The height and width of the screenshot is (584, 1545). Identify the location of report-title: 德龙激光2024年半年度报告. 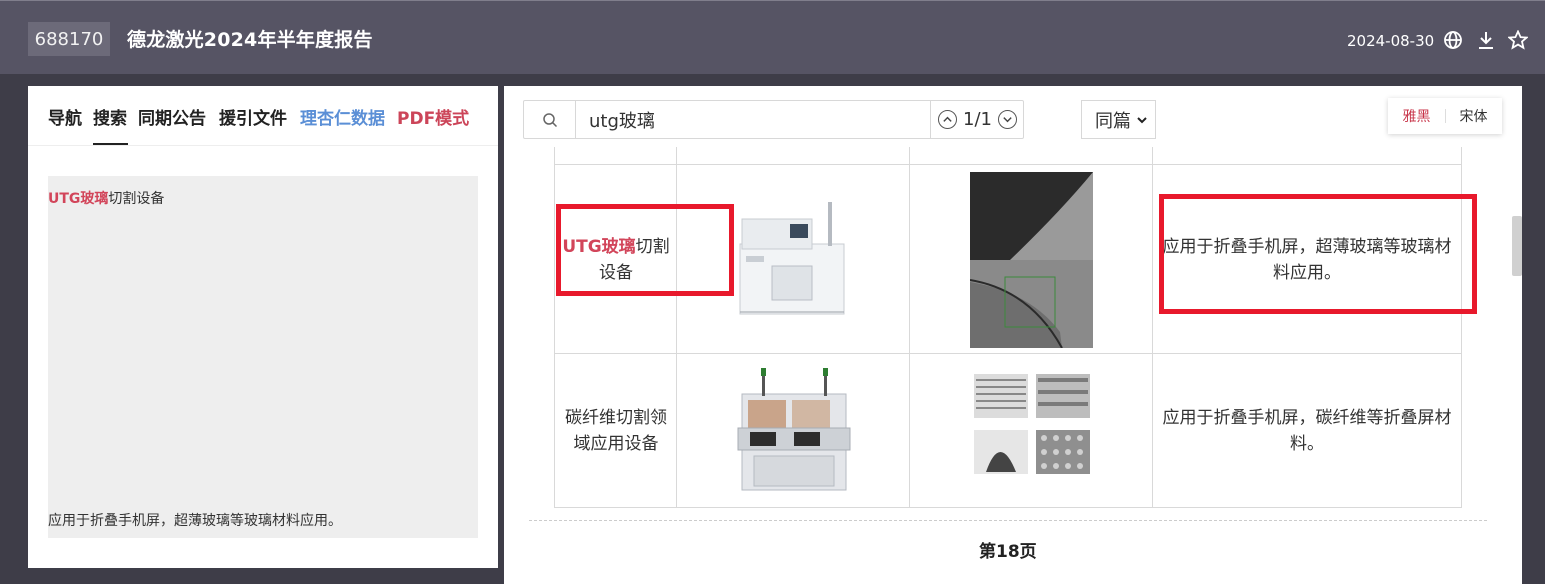
(250, 40).